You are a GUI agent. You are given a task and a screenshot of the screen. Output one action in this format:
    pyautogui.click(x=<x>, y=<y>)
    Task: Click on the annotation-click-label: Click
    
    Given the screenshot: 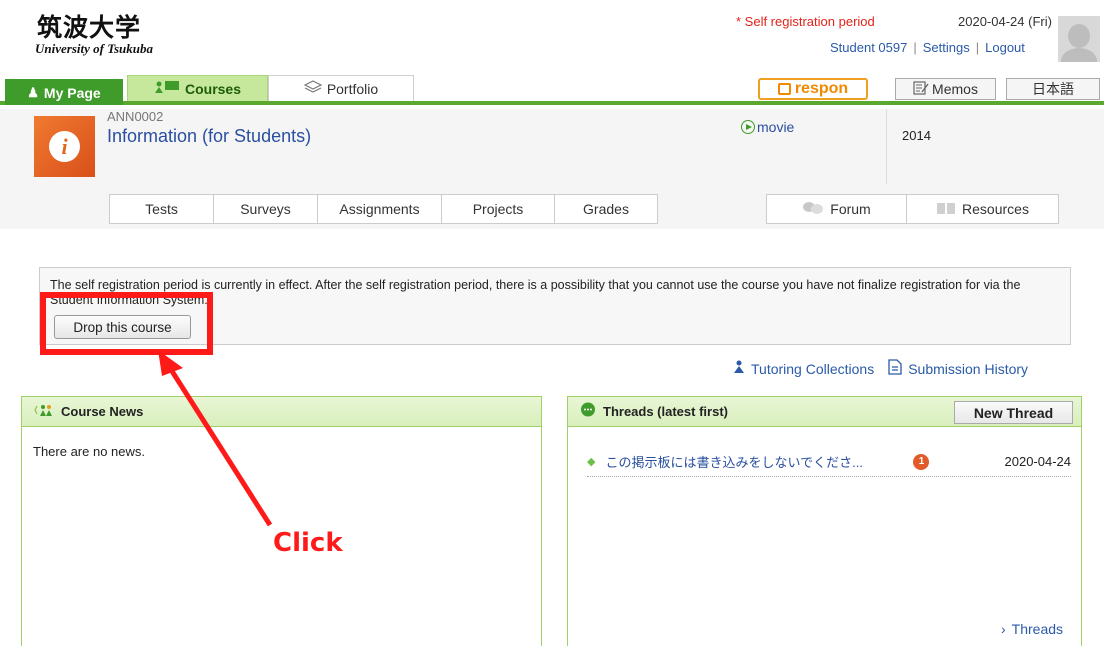 What is the action you would take?
    pyautogui.click(x=308, y=543)
    